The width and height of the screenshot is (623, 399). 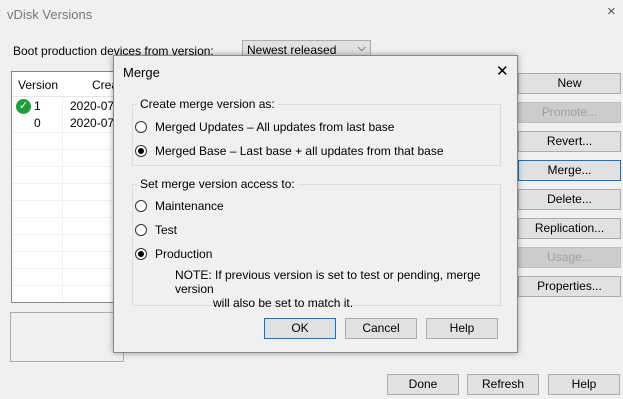 What do you see at coordinates (423, 384) in the screenshot?
I see `done-button: Done` at bounding box center [423, 384].